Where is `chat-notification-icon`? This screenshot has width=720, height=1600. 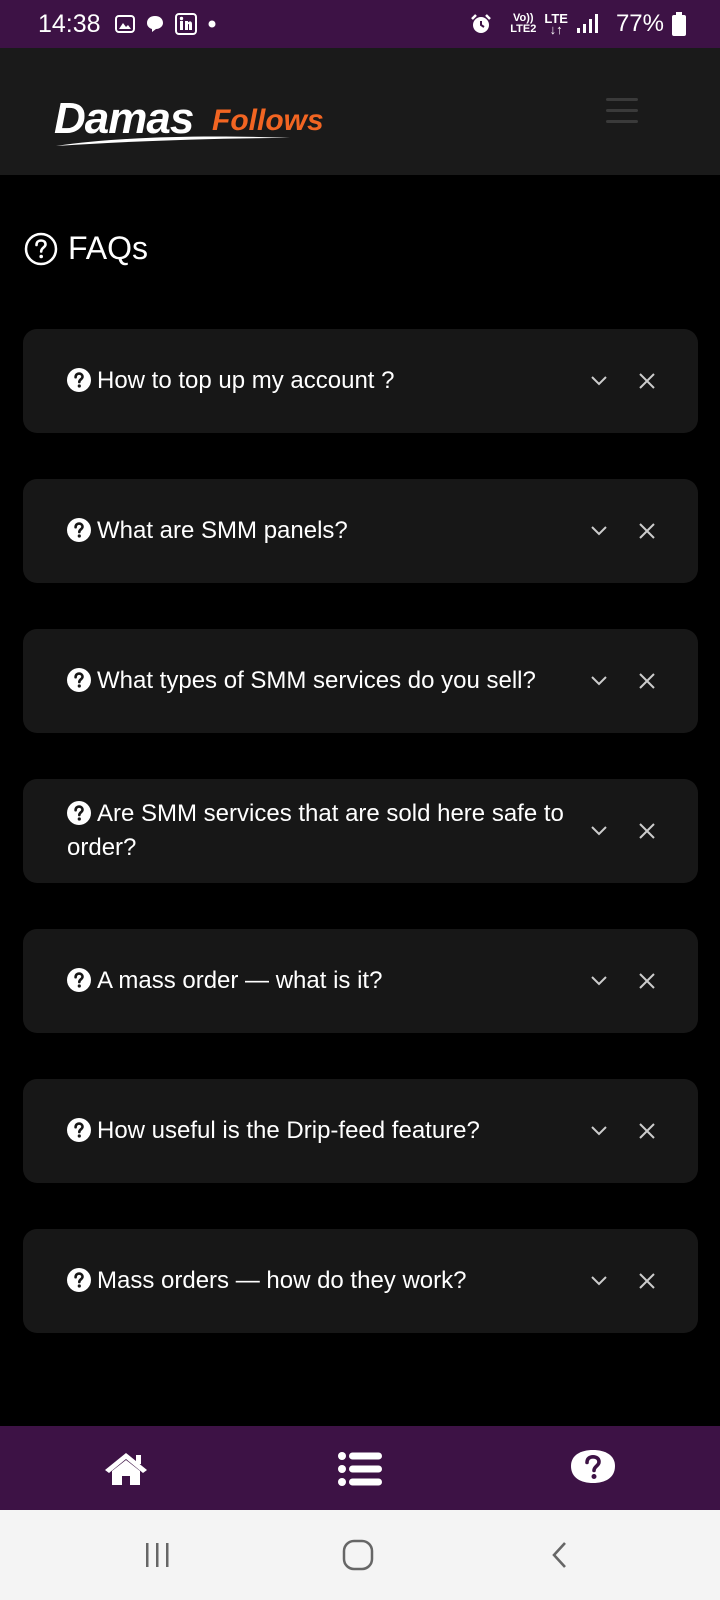
chat-notification-icon is located at coordinates (155, 24).